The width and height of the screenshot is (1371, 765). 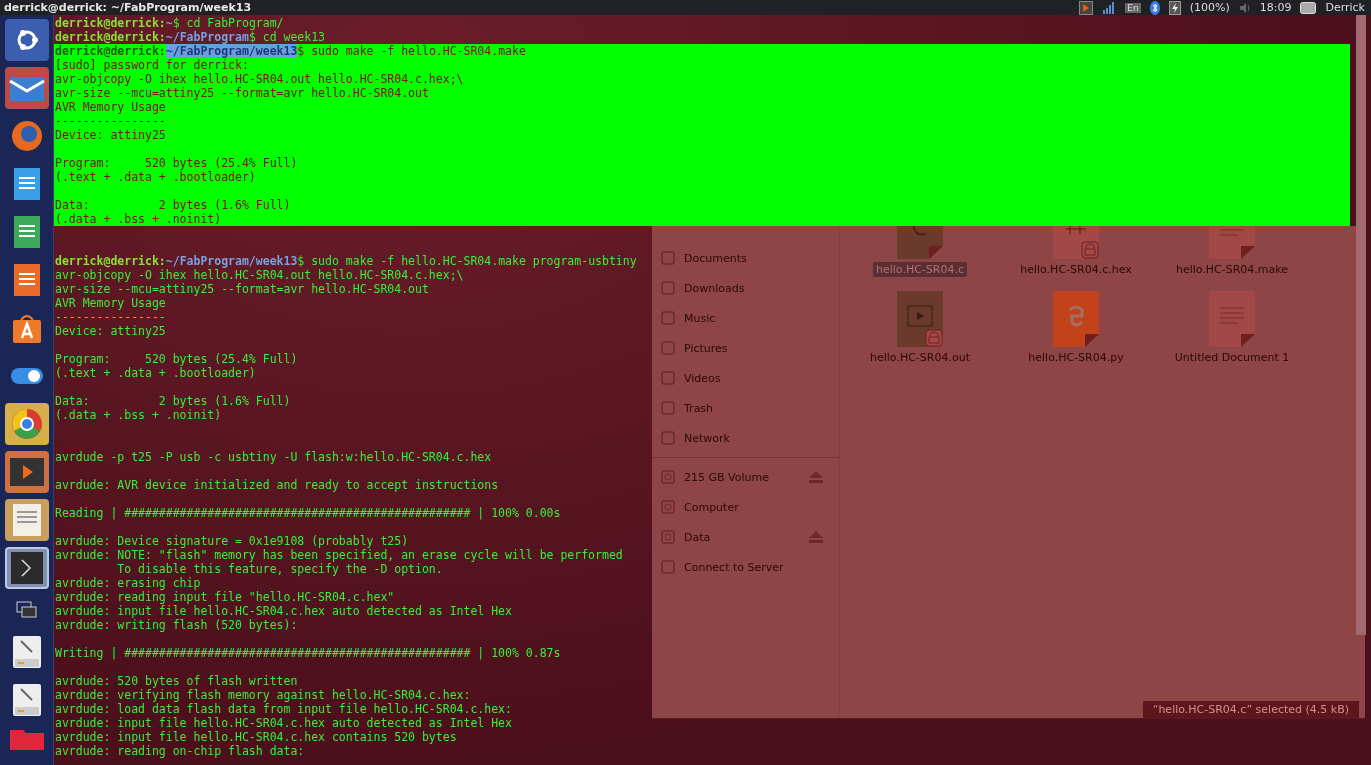 What do you see at coordinates (276, 485) in the screenshot?
I see `terminal-line: avrdude: AVR device initialized and ready to accept instructions` at bounding box center [276, 485].